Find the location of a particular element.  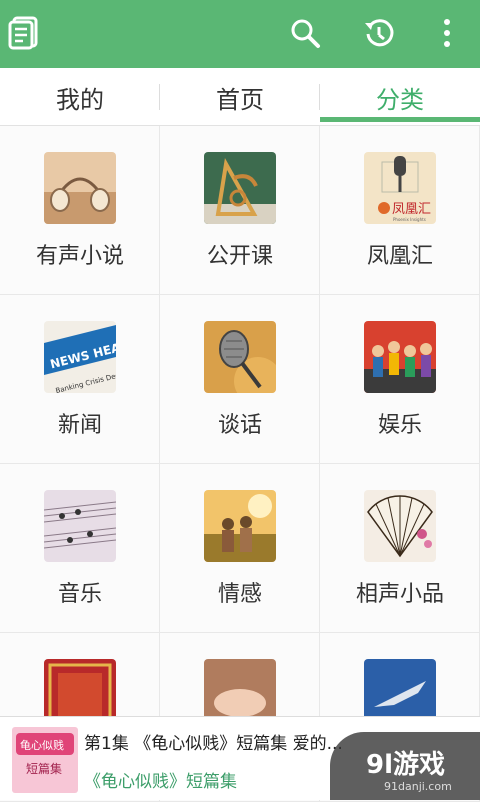

category-label: 音乐 is located at coordinates (79, 594).